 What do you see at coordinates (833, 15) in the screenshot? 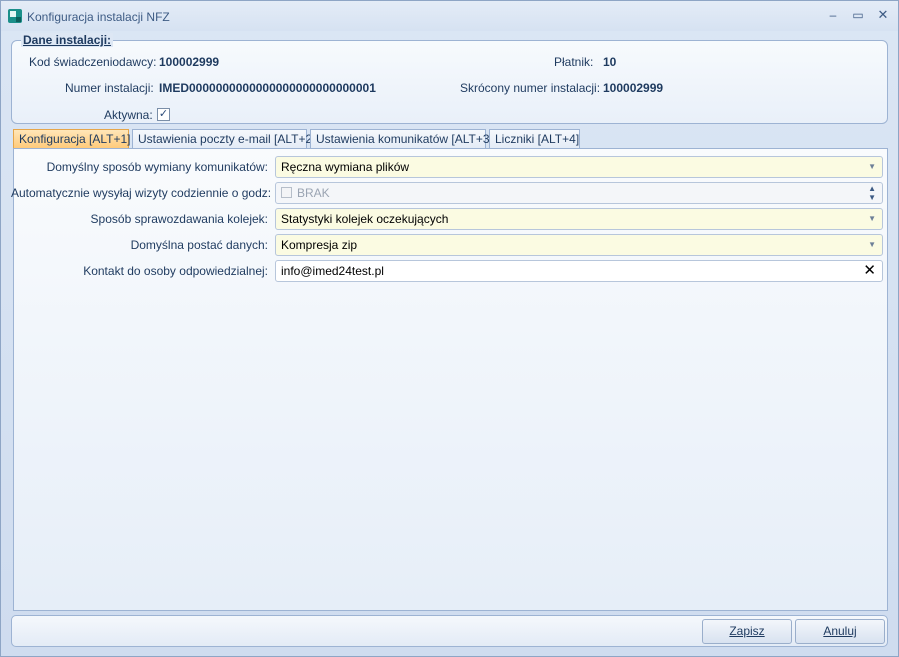
I see `minimize-button: –` at bounding box center [833, 15].